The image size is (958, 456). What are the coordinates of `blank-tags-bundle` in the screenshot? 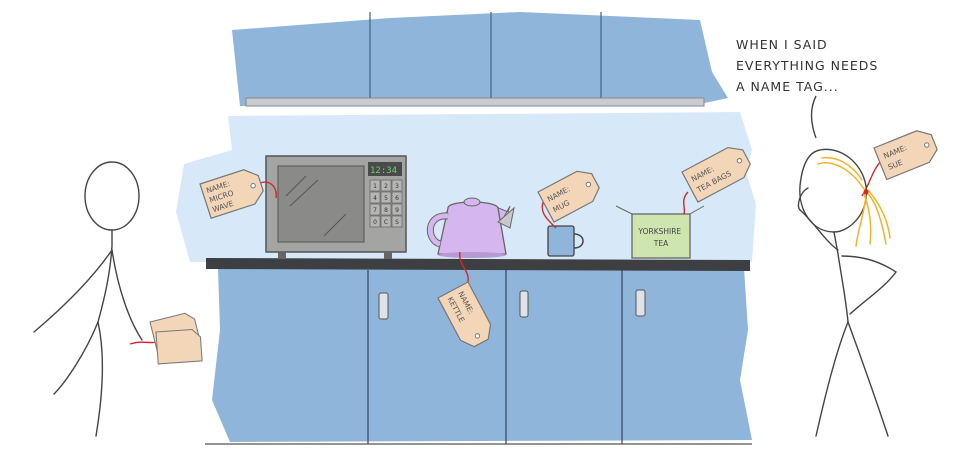 It's located at (176, 338).